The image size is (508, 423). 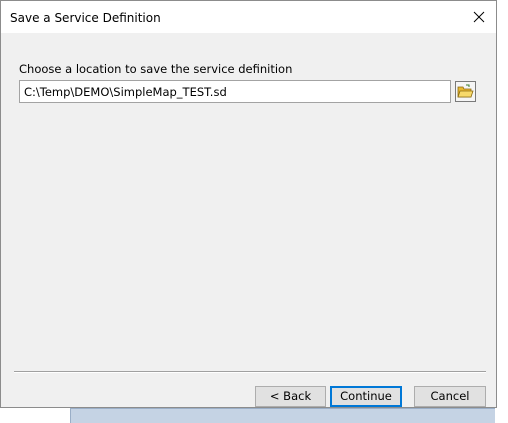 I want to click on cancel-button: Cancel, so click(x=450, y=396).